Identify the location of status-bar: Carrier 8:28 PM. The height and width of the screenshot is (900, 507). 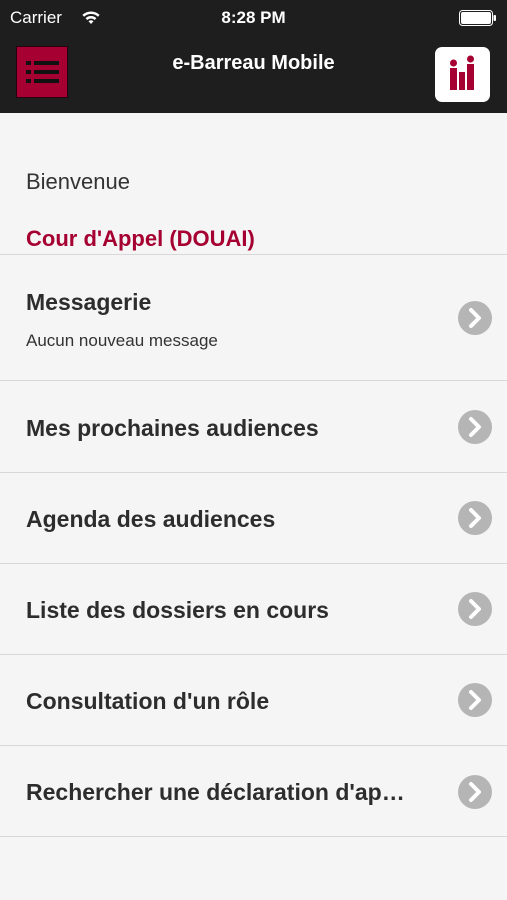
(253, 18).